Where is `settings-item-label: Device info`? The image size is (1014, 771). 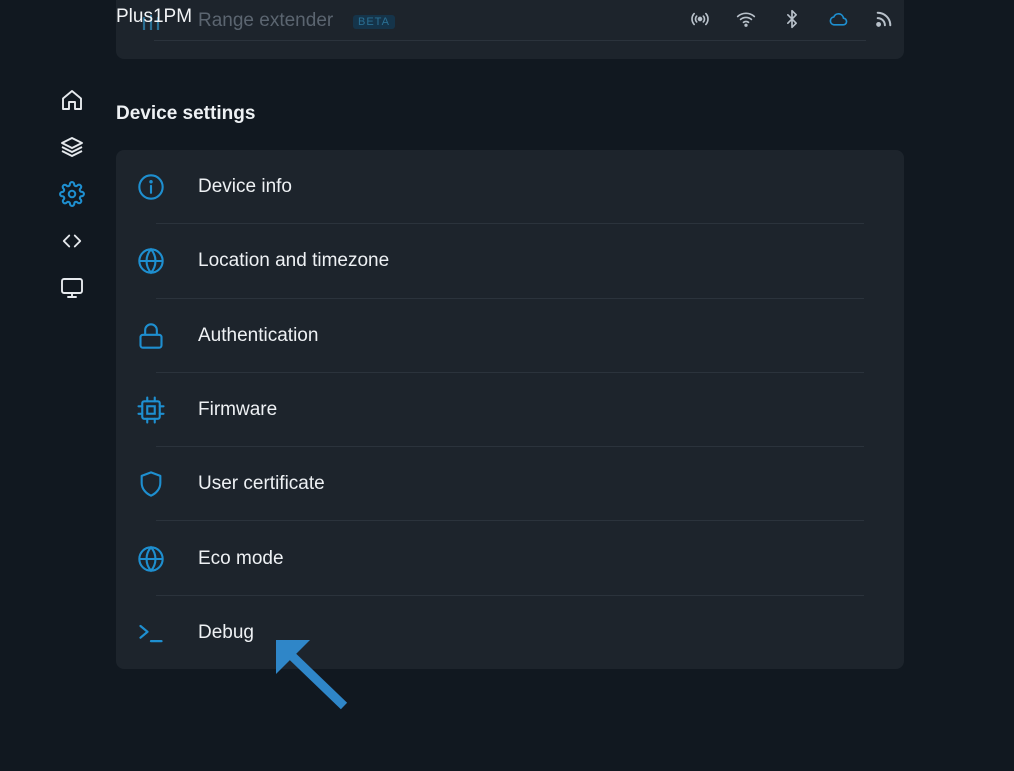
settings-item-label: Device info is located at coordinates (245, 187).